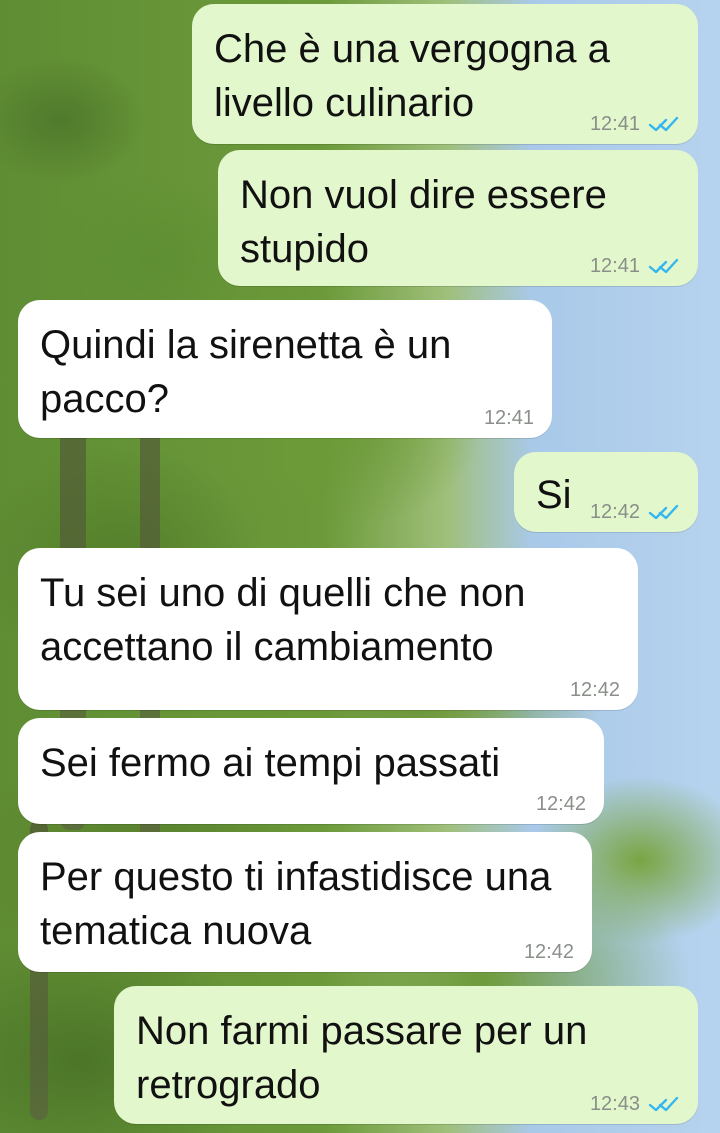 This screenshot has height=1133, width=720. I want to click on message-bubble-incoming: Quindi la sirenetta è un pacco? 12:41, so click(285, 369).